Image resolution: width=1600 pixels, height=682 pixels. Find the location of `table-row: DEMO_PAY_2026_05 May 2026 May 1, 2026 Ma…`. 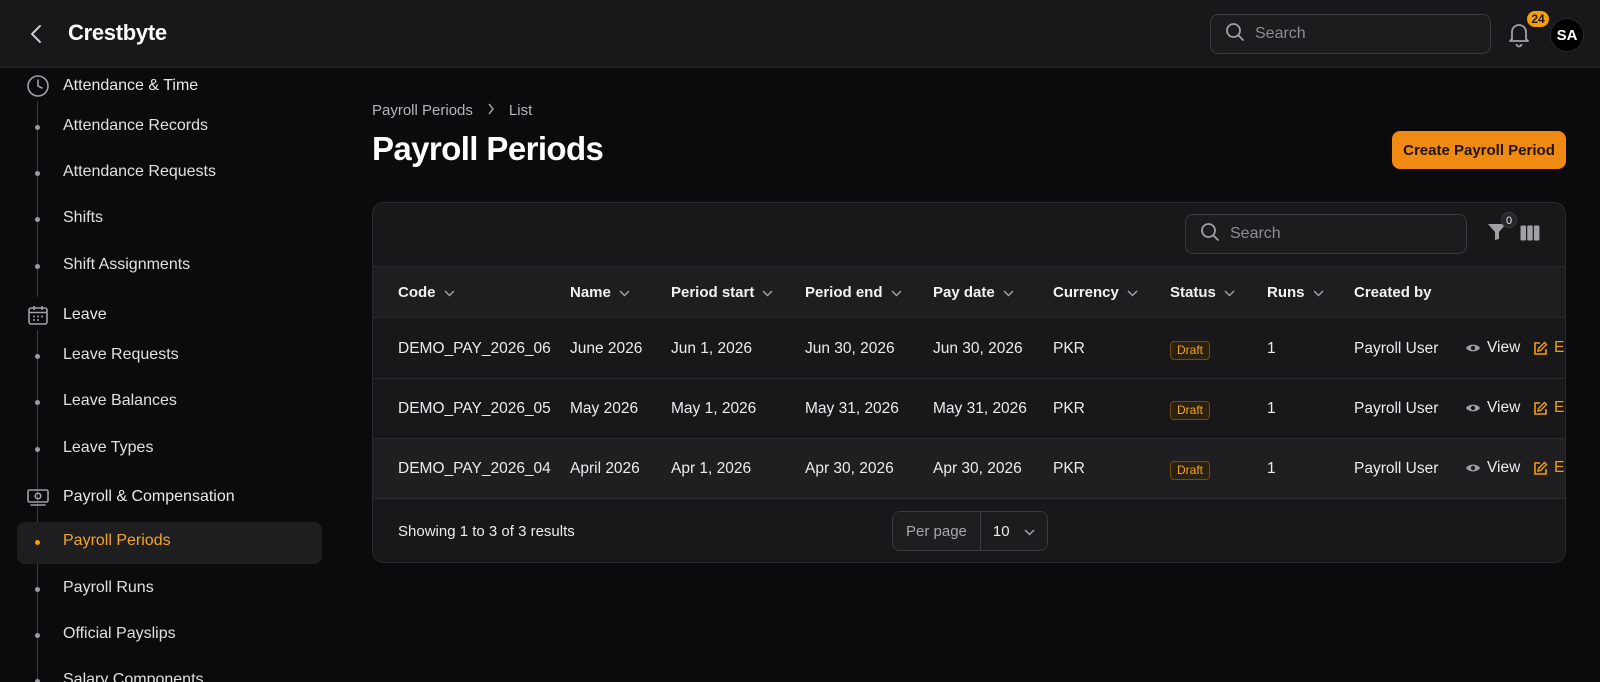

table-row: DEMO_PAY_2026_05 May 2026 May 1, 2026 Ma… is located at coordinates (969, 409).